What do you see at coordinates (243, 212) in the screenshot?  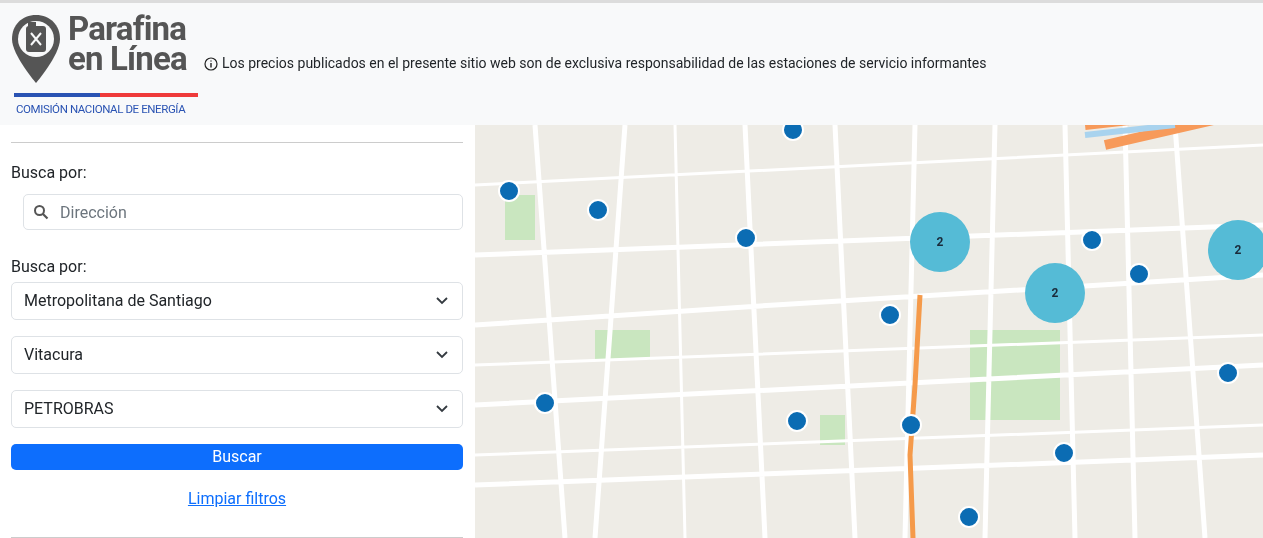 I see `address-search-field: Dirección` at bounding box center [243, 212].